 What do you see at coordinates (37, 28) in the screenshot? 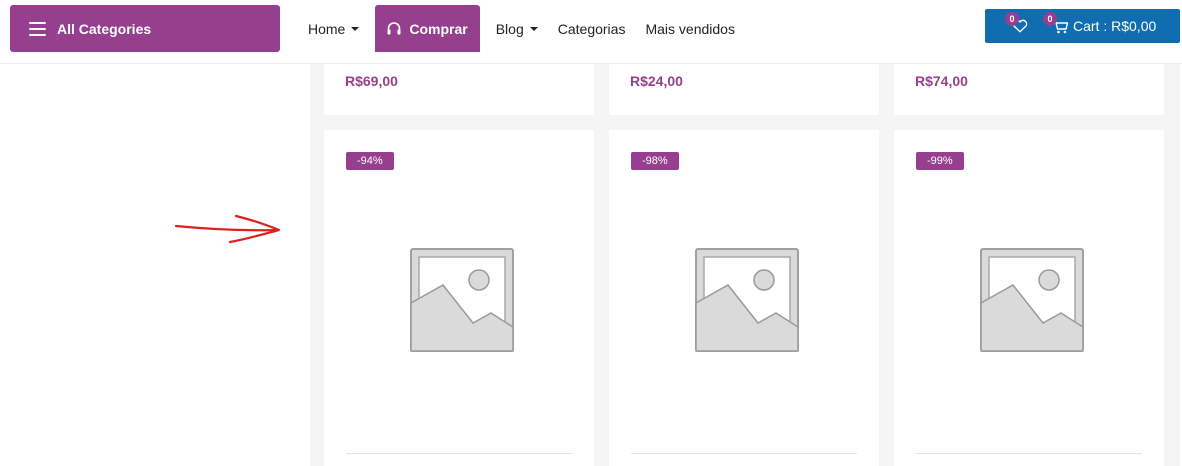
I see `hamburger-icon` at bounding box center [37, 28].